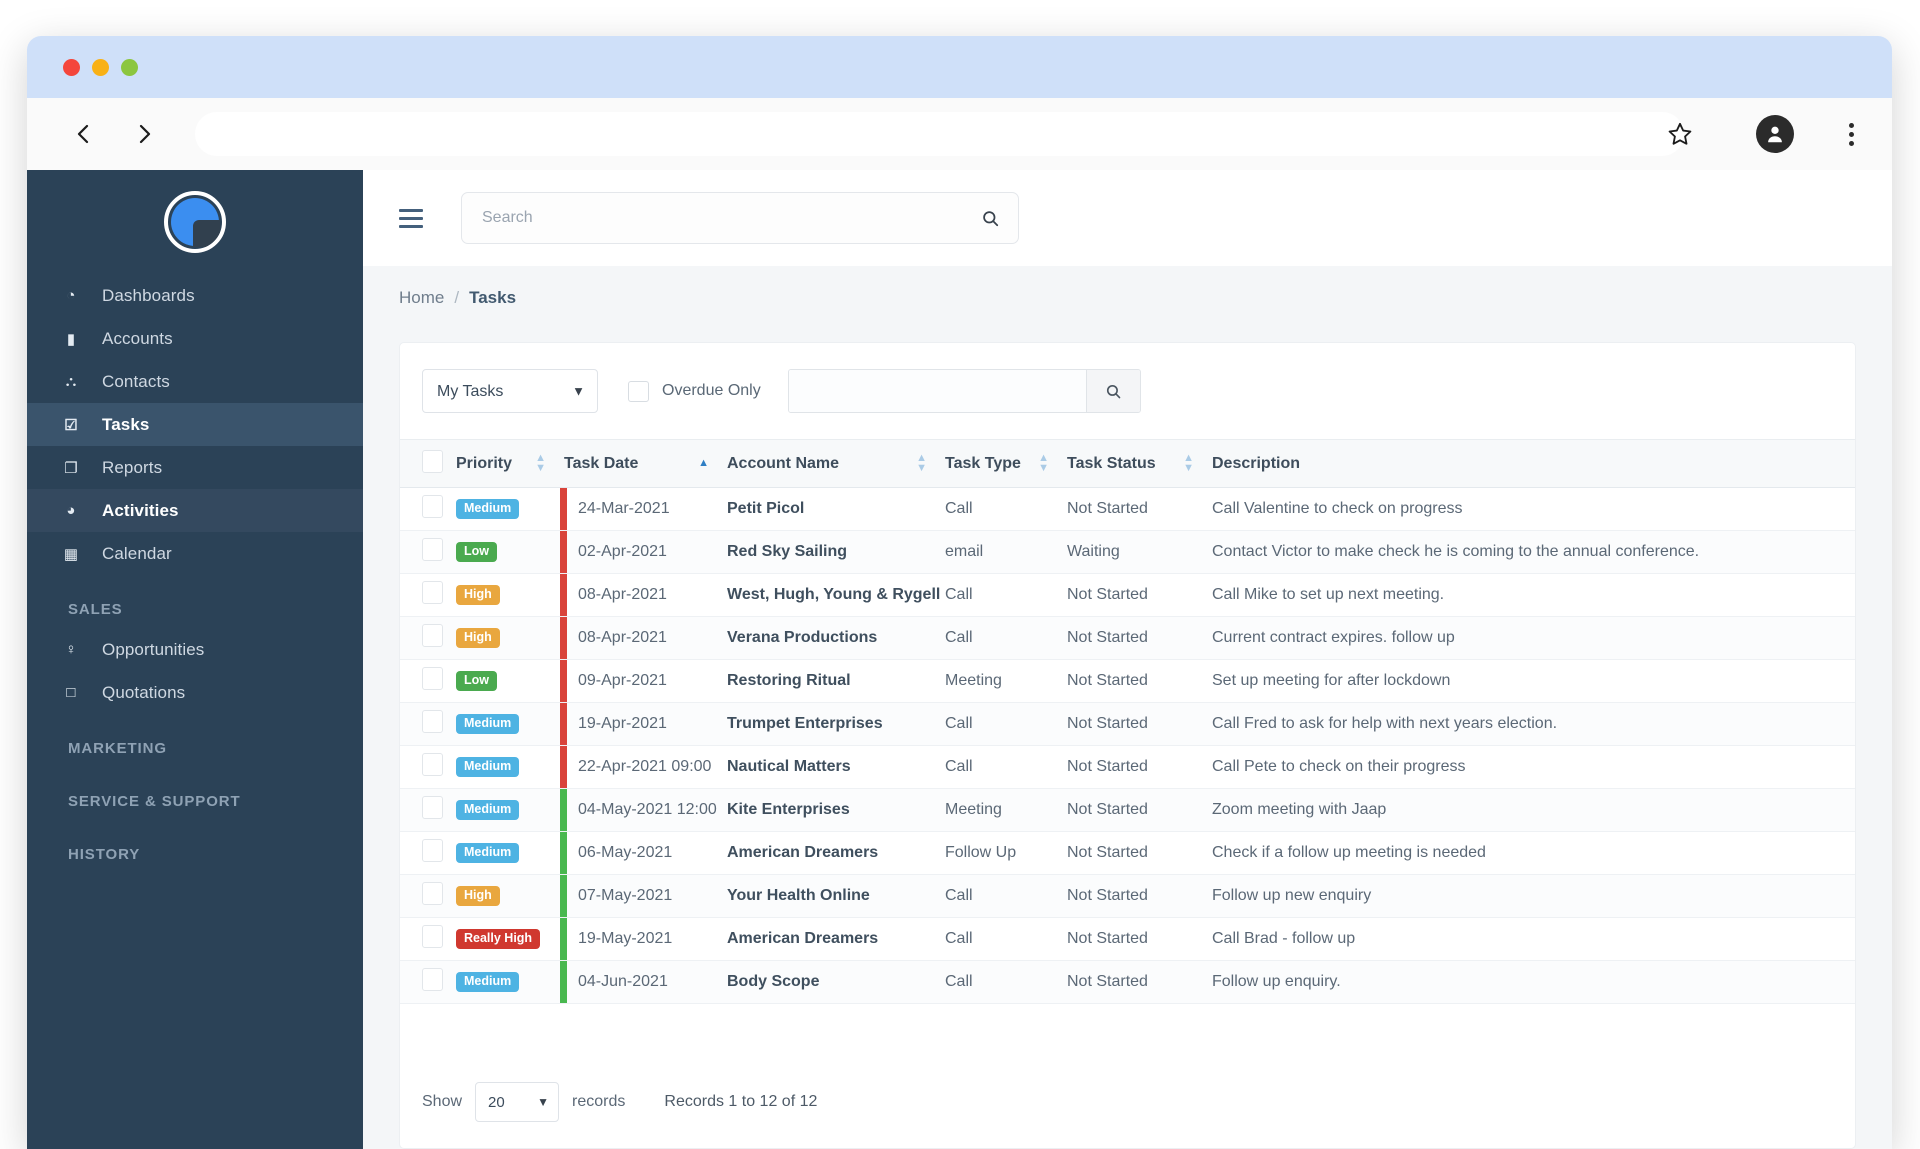 This screenshot has width=1920, height=1149. Describe the element at coordinates (638, 391) in the screenshot. I see `overdue-checkbox` at that location.